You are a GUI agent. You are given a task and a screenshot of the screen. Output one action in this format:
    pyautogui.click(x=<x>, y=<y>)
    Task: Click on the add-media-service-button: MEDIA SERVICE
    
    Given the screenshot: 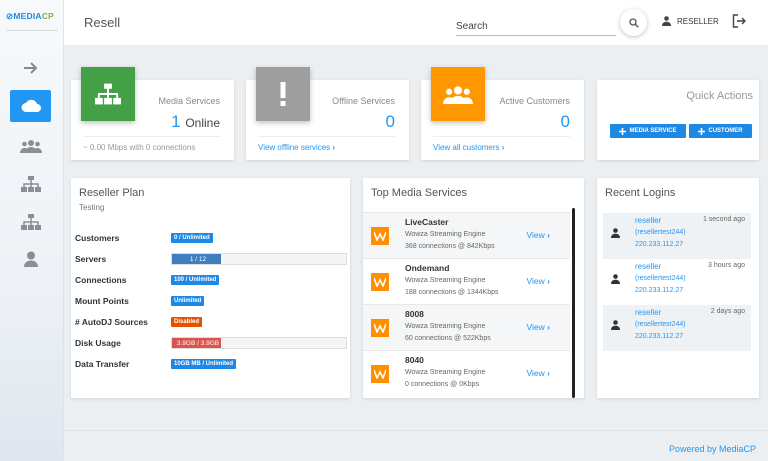 What is the action you would take?
    pyautogui.click(x=648, y=131)
    